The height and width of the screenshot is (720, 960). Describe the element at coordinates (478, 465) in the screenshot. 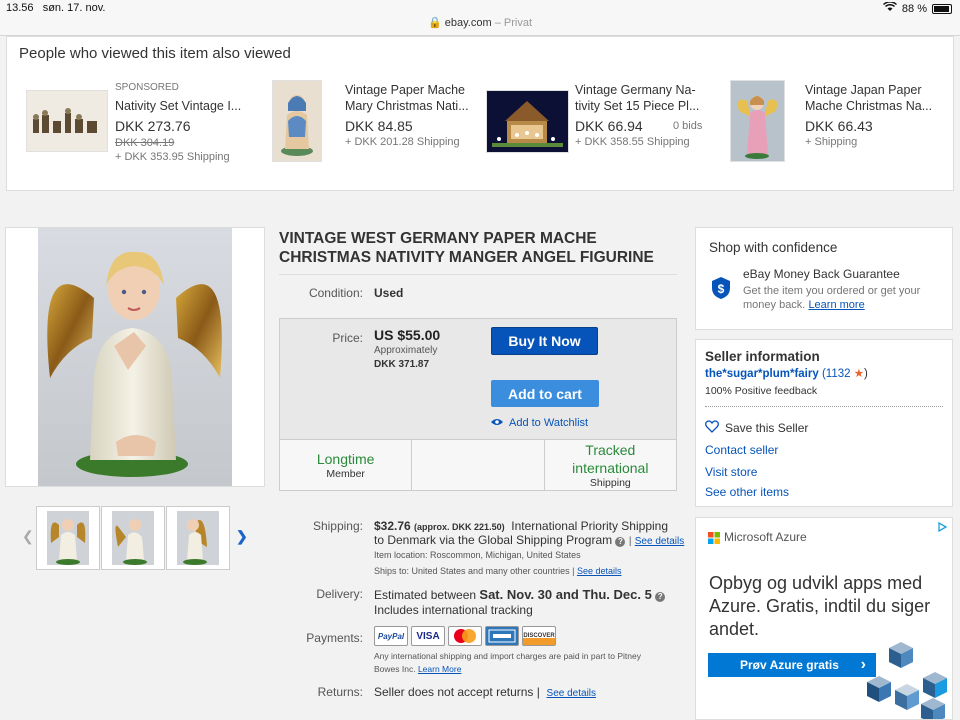

I see `empty-badge` at that location.